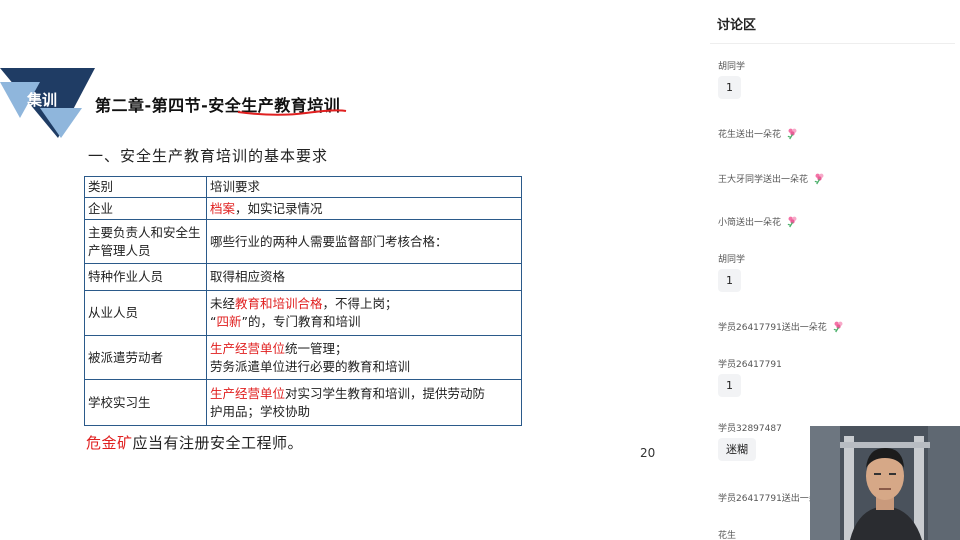  What do you see at coordinates (364, 322) in the screenshot?
I see `requirement-line: “四新”的，专门教育和培训` at bounding box center [364, 322].